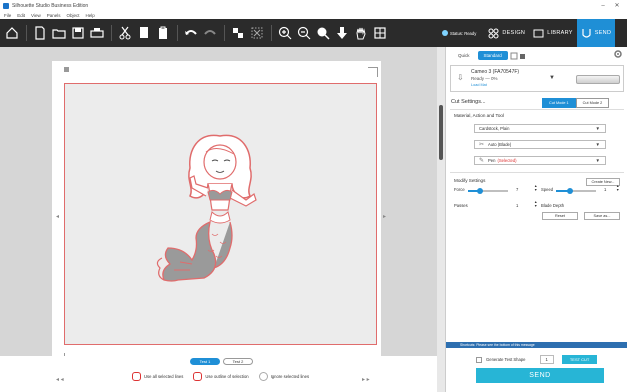 This screenshot has height=392, width=627. What do you see at coordinates (60, 379) in the screenshot?
I see `page-prev-arrow: ◂ ◂` at bounding box center [60, 379].